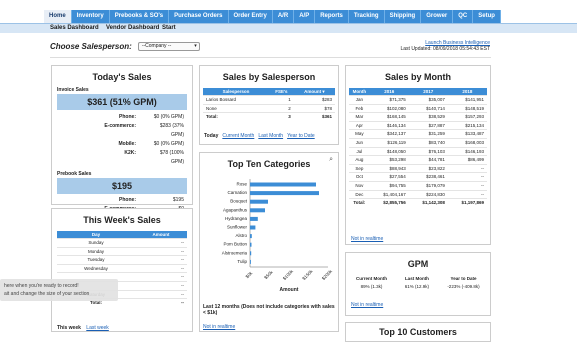 Image resolution: width=577 pixels, height=342 pixels. Describe the element at coordinates (367, 239) in the screenshot. I see `month-realtime-link: Not in realtime` at that location.